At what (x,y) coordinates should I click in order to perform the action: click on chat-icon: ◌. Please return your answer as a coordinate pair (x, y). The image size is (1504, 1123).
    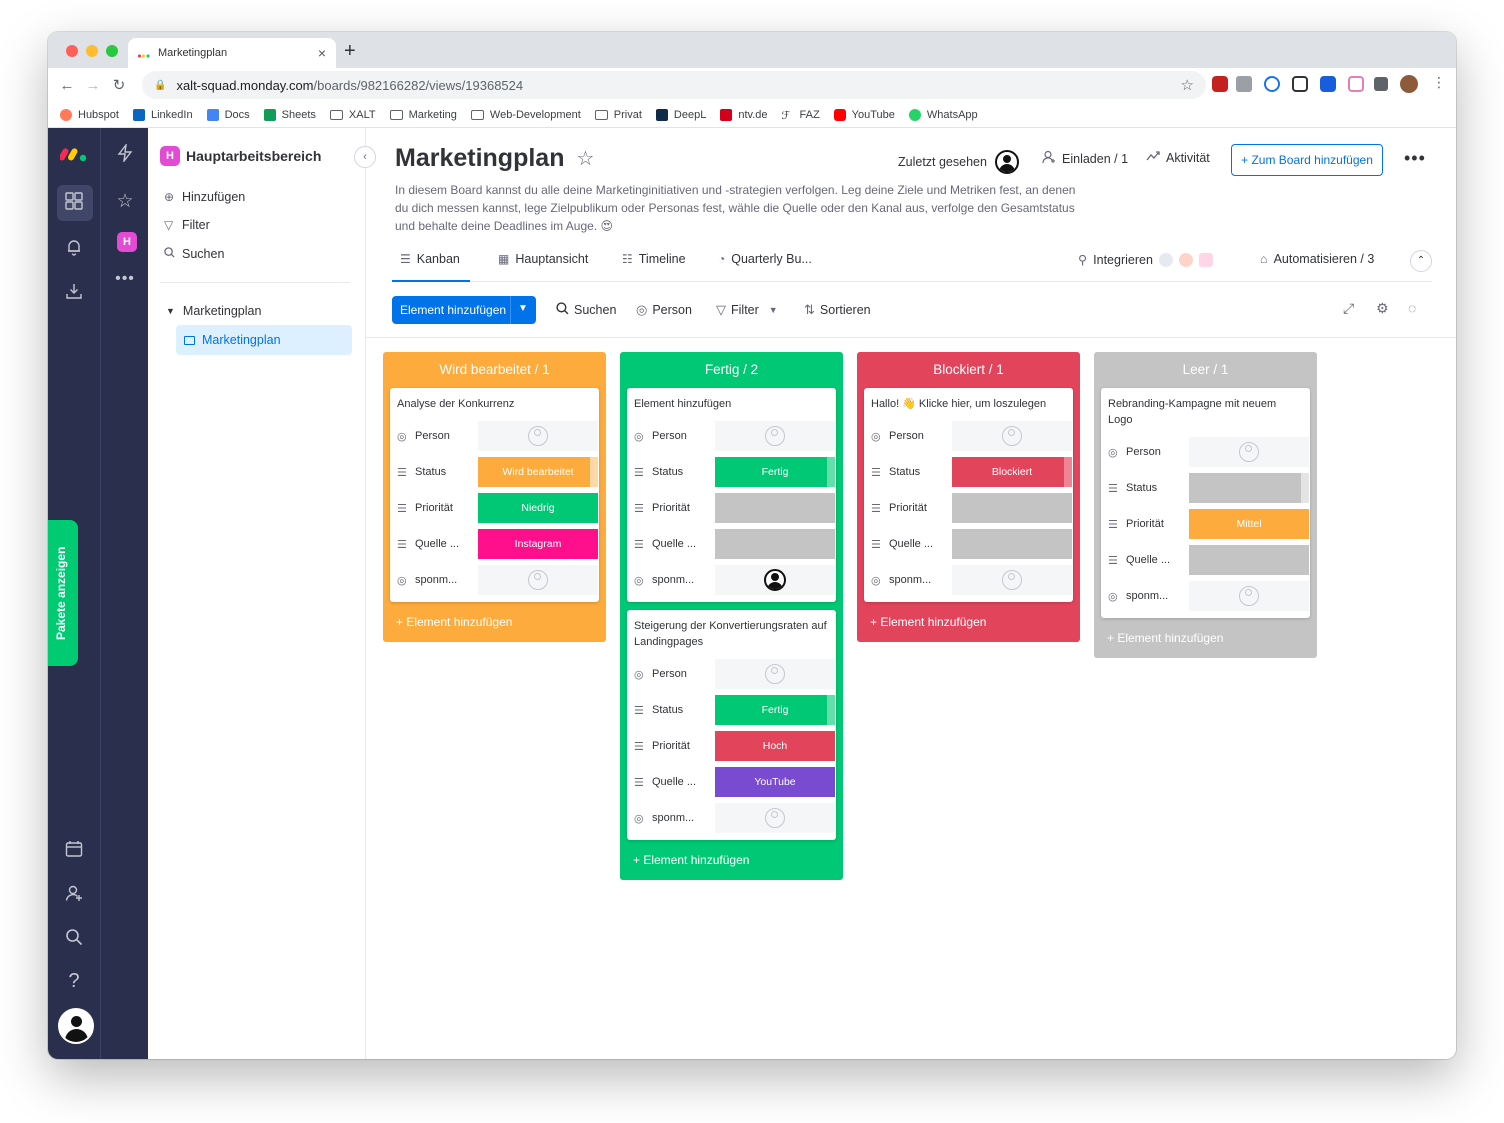
    Looking at the image, I should click on (1412, 308).